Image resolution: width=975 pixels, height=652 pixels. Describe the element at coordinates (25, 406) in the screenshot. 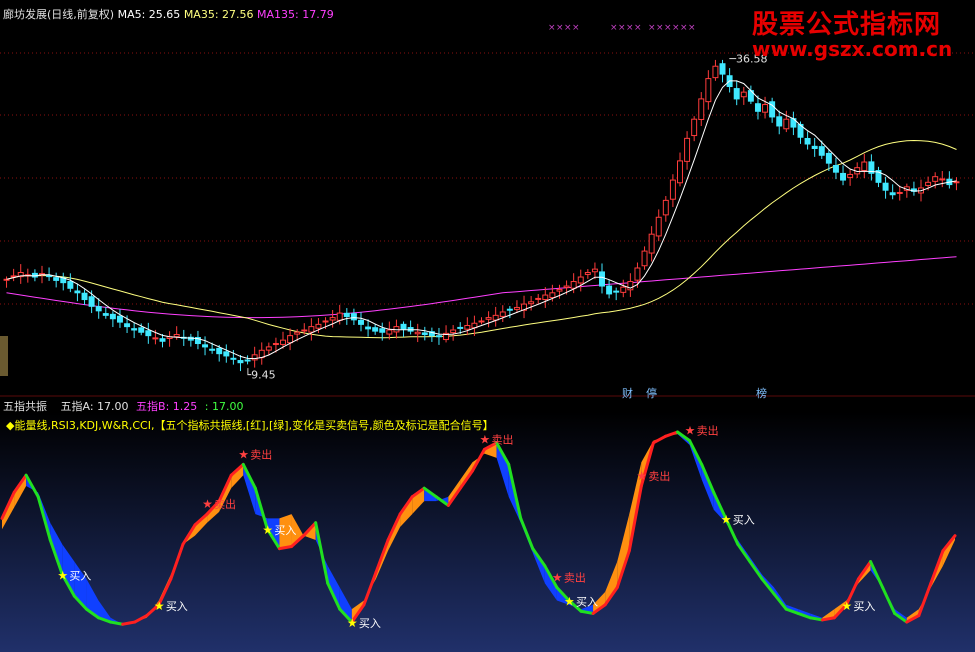

I see `indicator-name: 五指共振` at that location.